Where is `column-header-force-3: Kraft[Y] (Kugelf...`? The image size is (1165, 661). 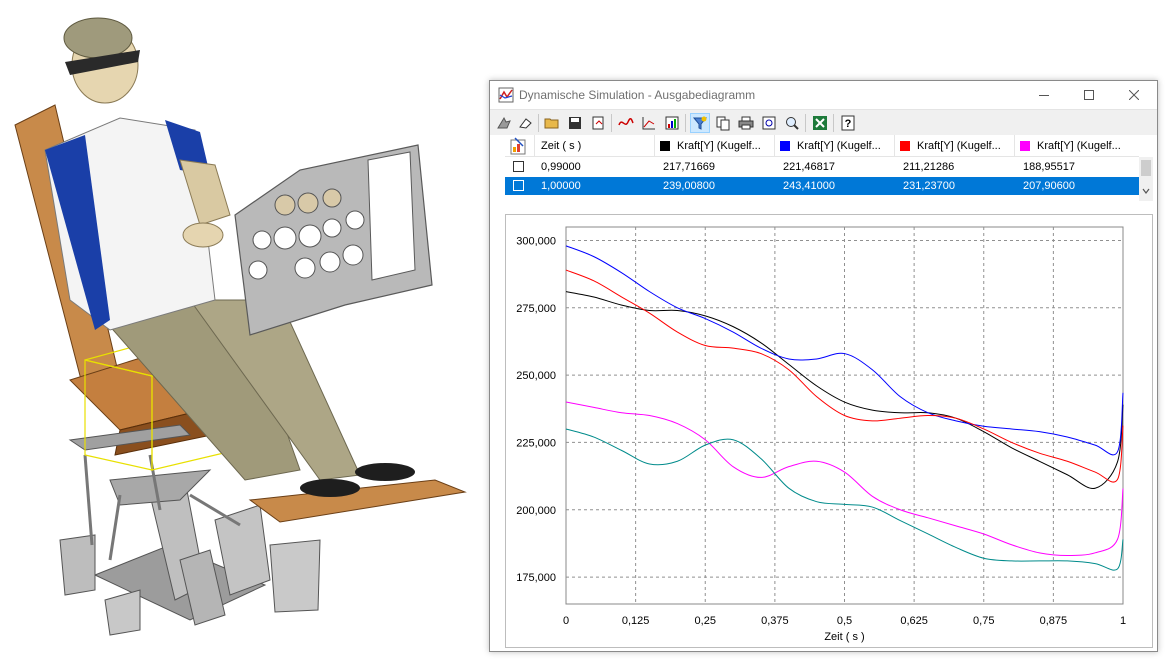
column-header-force-3: Kraft[Y] (Kugelf... is located at coordinates (955, 146).